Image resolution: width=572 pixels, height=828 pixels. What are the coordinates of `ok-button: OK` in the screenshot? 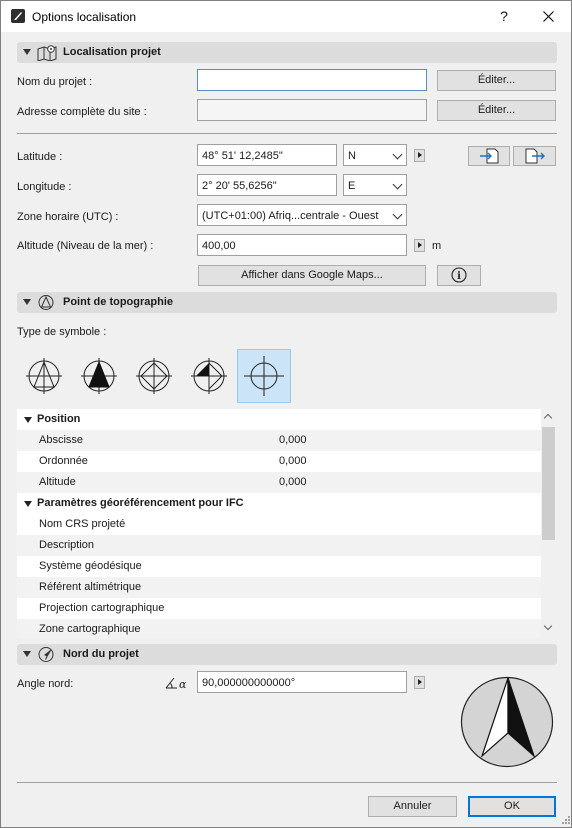 It's located at (512, 806).